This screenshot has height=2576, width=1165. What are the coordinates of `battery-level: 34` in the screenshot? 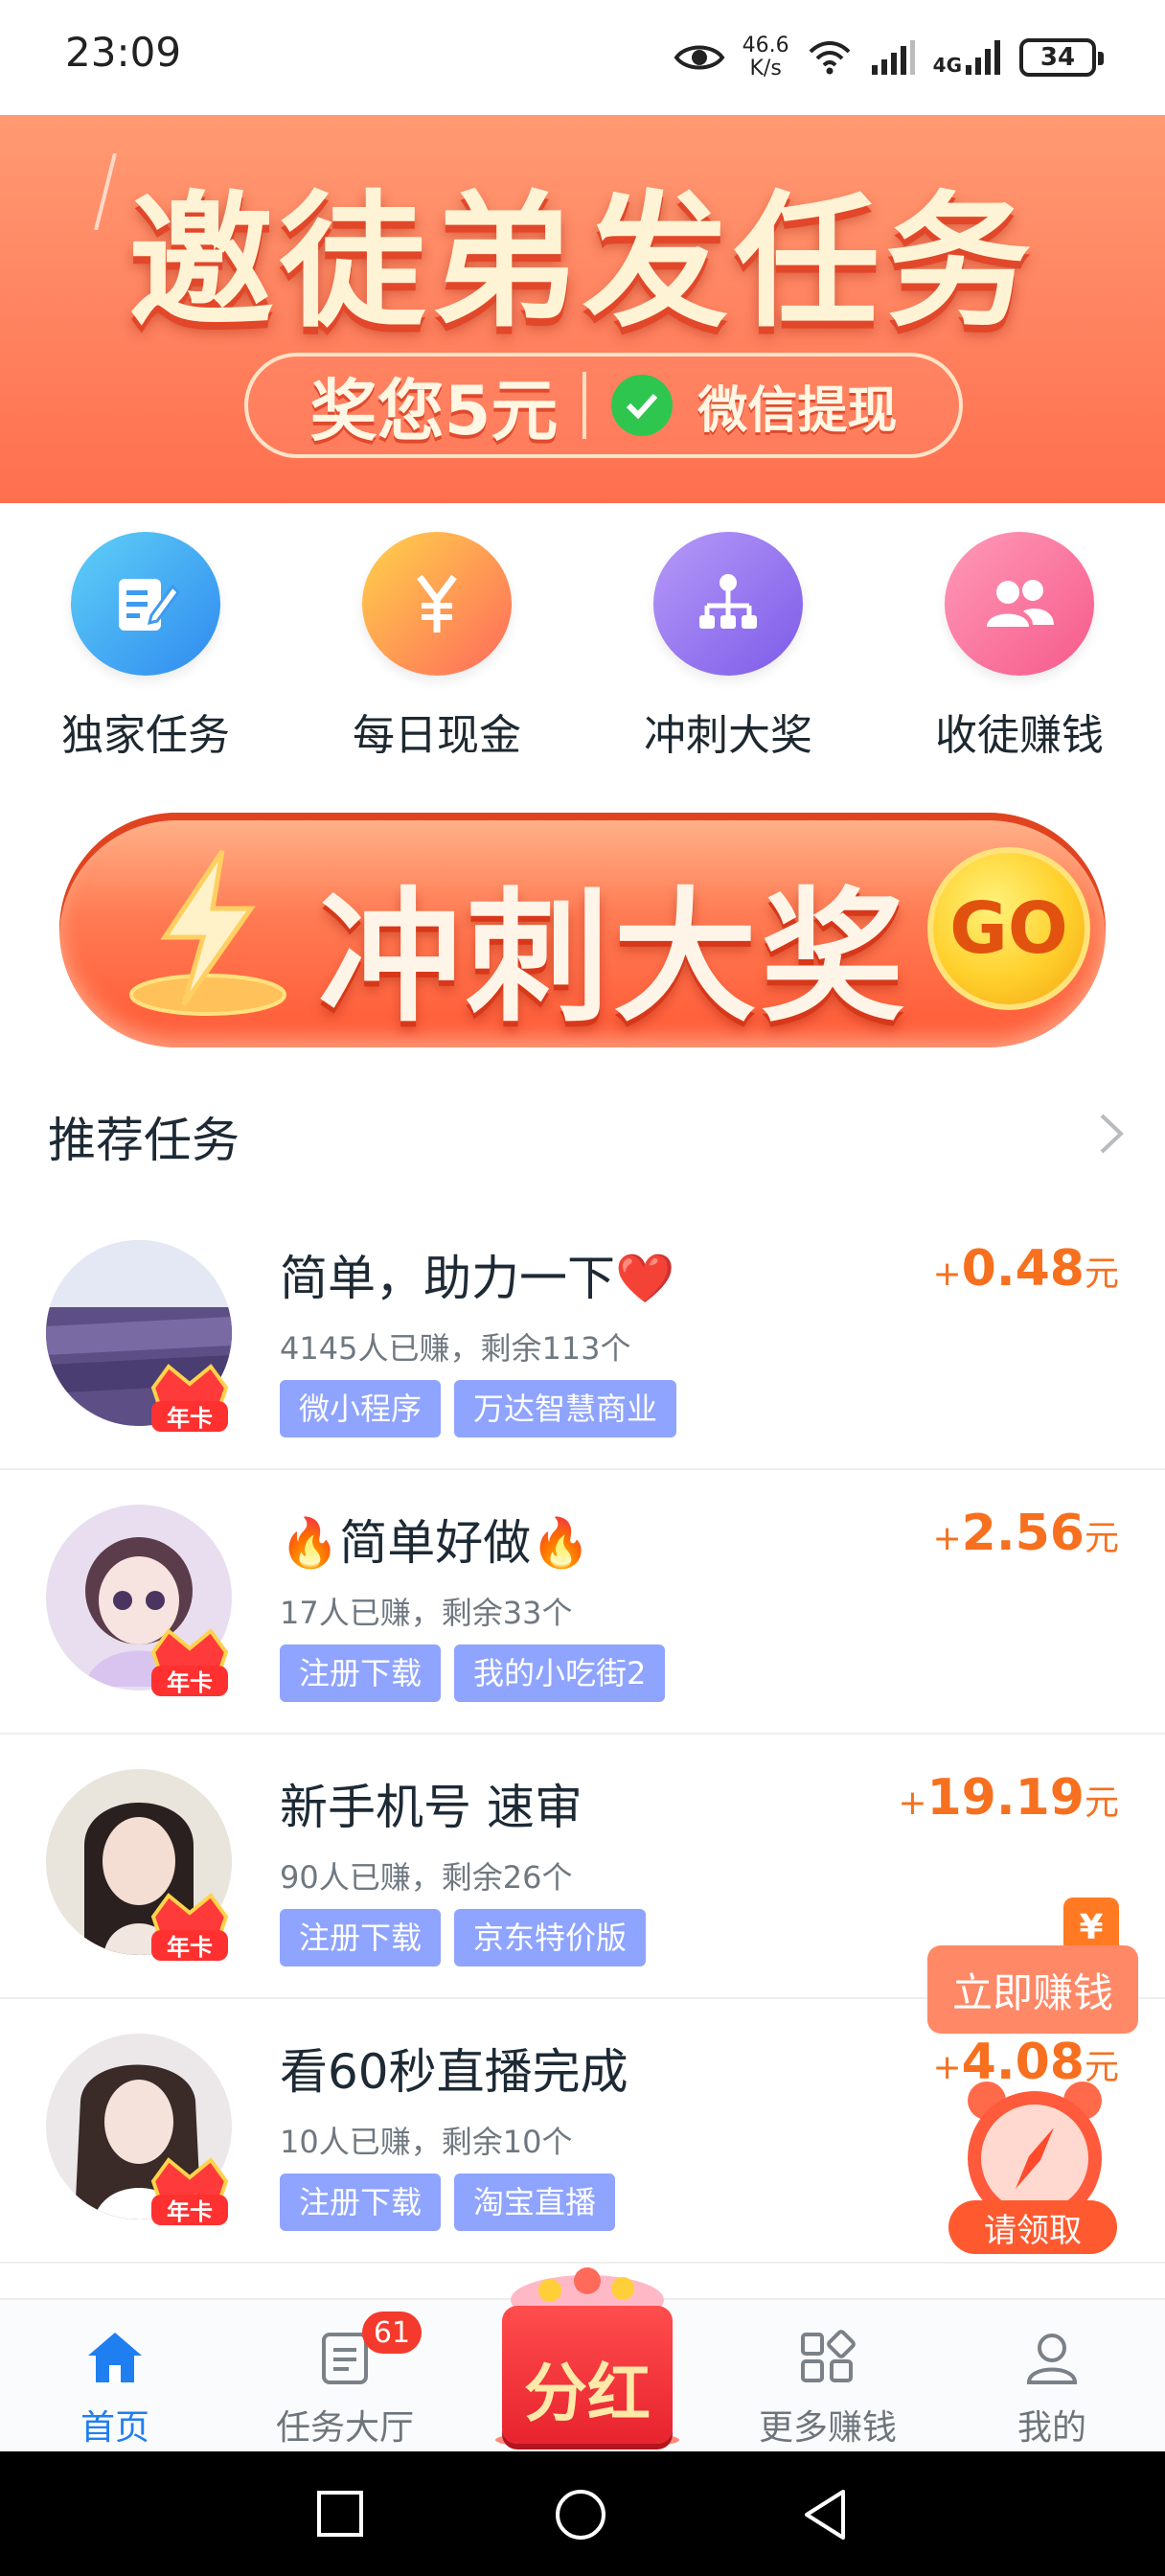 It's located at (1058, 57).